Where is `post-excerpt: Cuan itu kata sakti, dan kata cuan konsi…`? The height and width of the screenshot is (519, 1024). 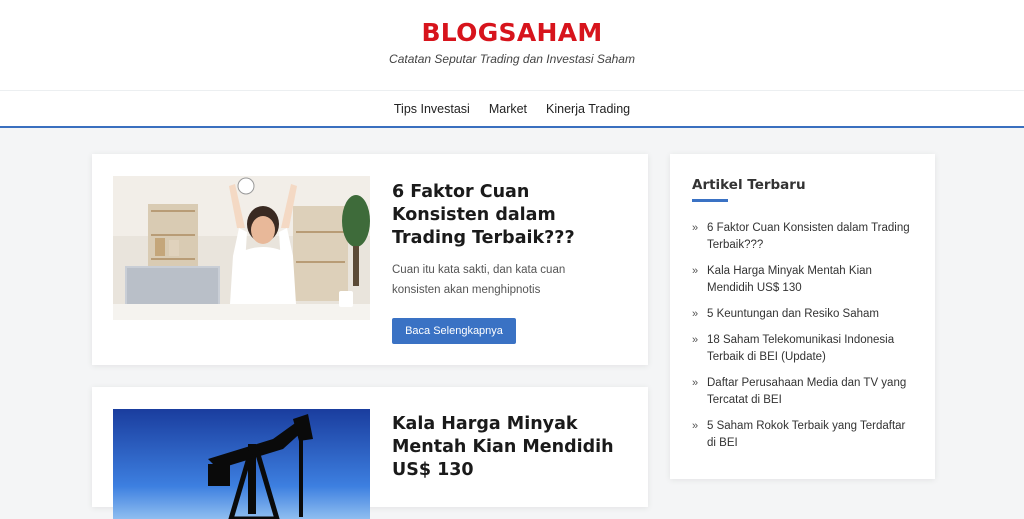 post-excerpt: Cuan itu kata sakti, dan kata cuan konsi… is located at coordinates (479, 280).